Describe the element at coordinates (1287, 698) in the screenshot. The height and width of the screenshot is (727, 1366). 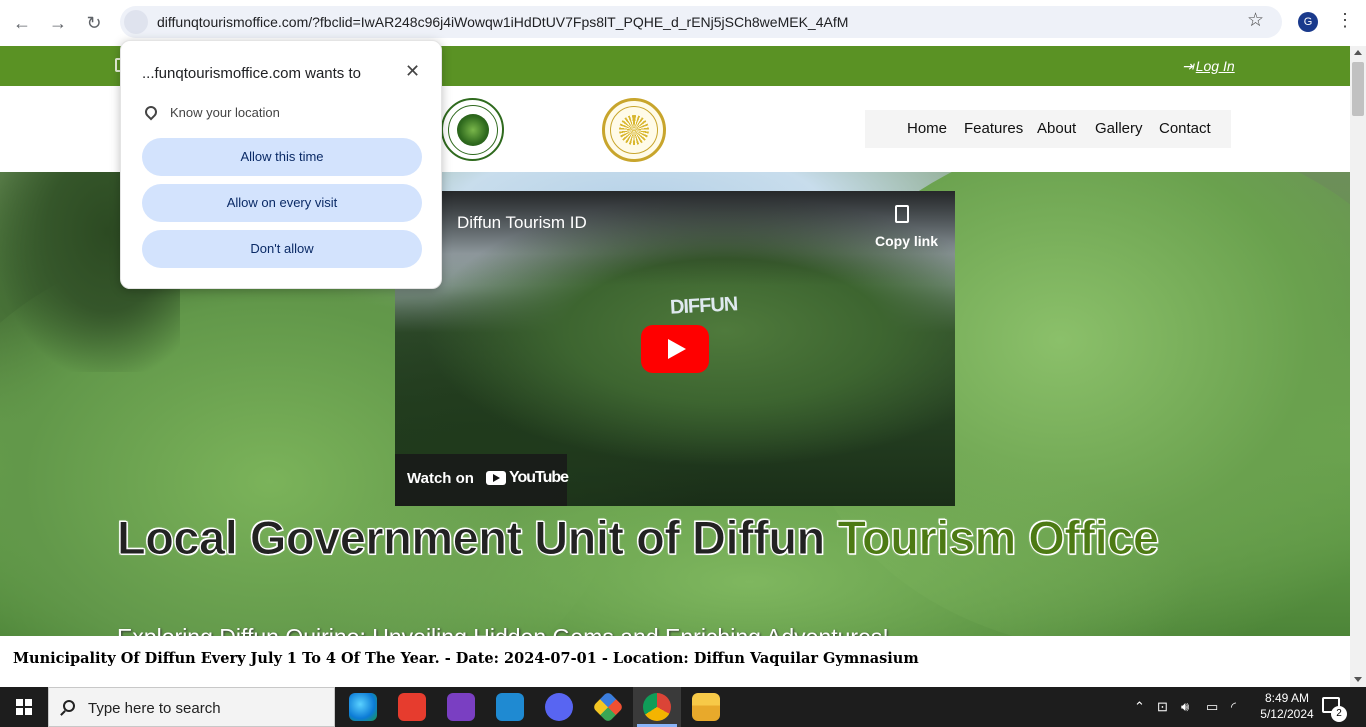
I see `clock-time: 8:49 AM` at that location.